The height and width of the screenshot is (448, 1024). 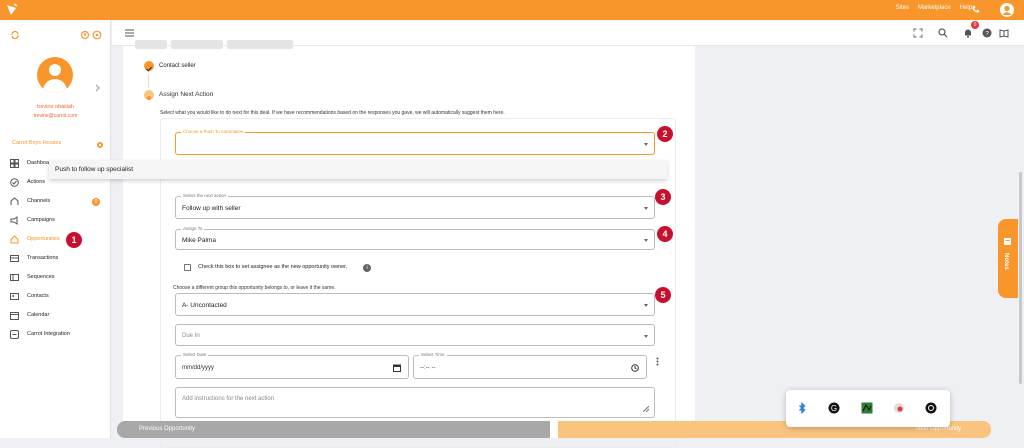 I want to click on check-circle-icon, so click(x=14, y=182).